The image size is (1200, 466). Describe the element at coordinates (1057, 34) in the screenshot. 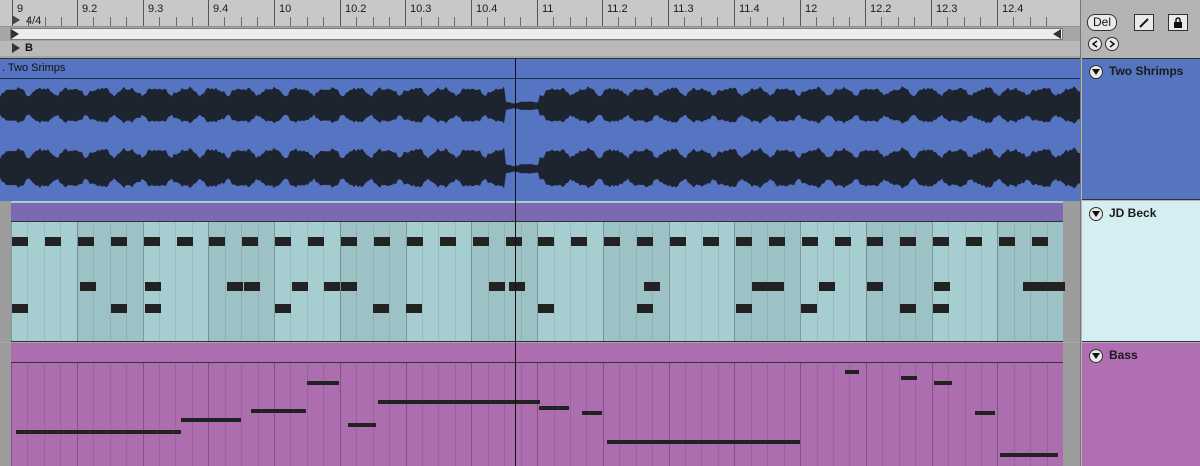

I see `loop-end-arrow` at that location.